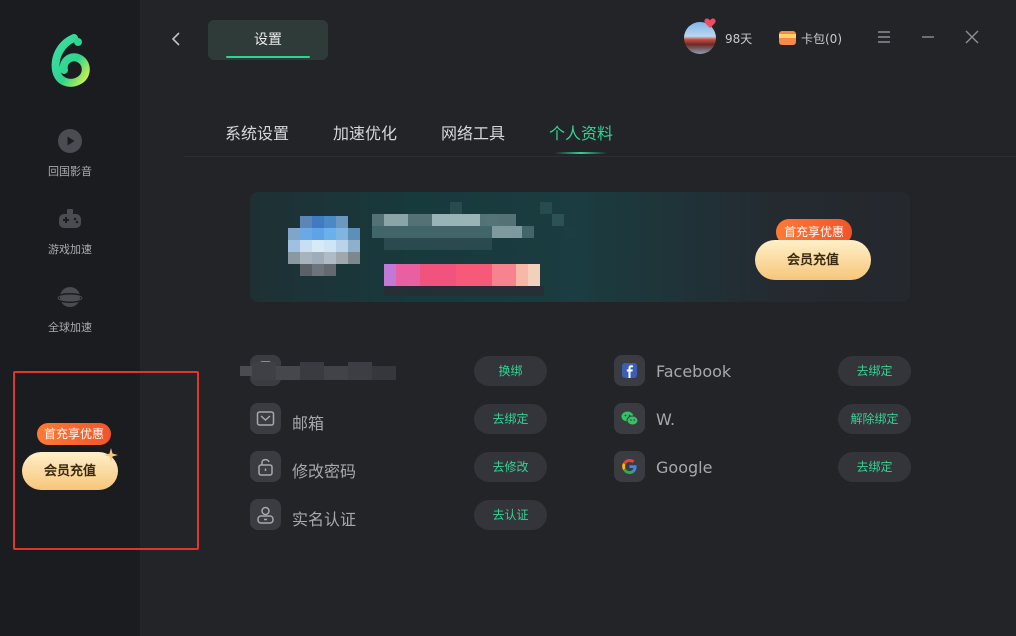 Image resolution: width=1016 pixels, height=636 pixels. I want to click on wechat-row-icon-bg, so click(629, 418).